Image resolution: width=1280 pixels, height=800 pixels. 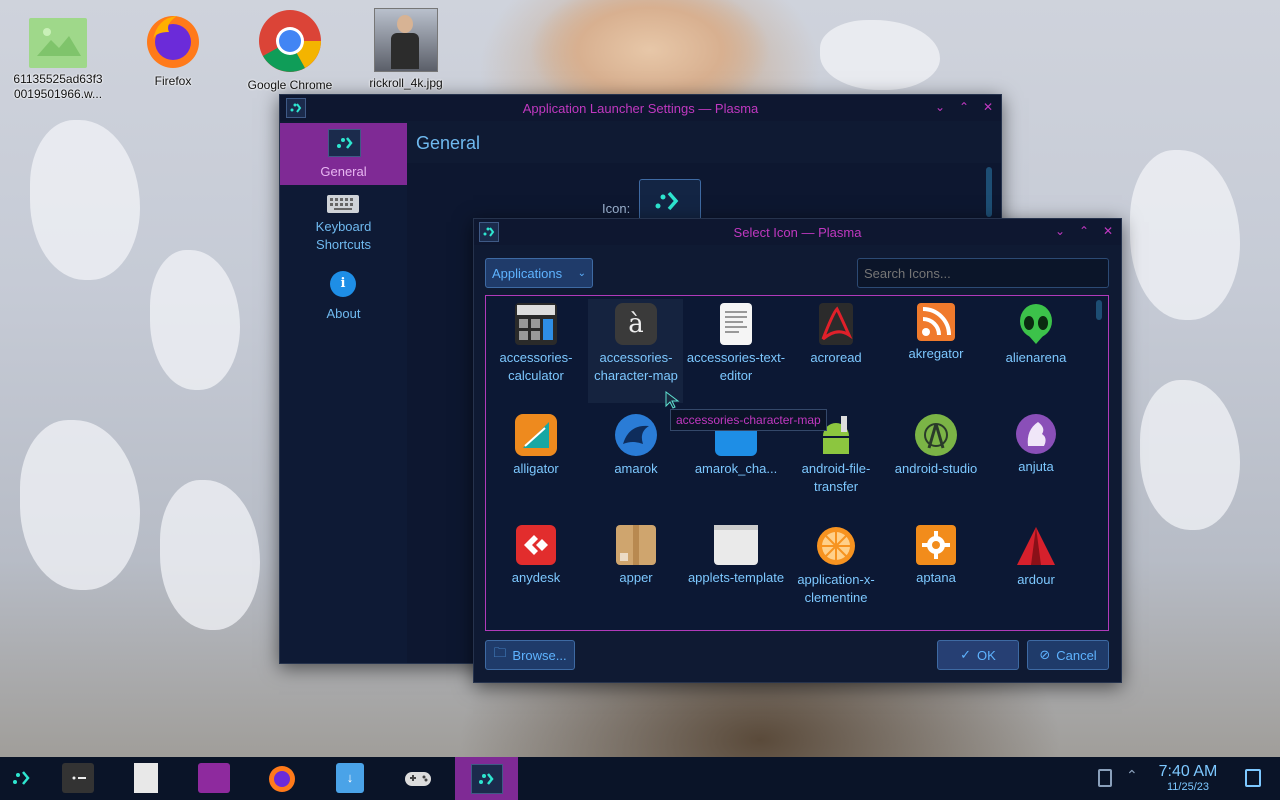 I want to click on download-folder-icon: ↓, so click(x=350, y=777).